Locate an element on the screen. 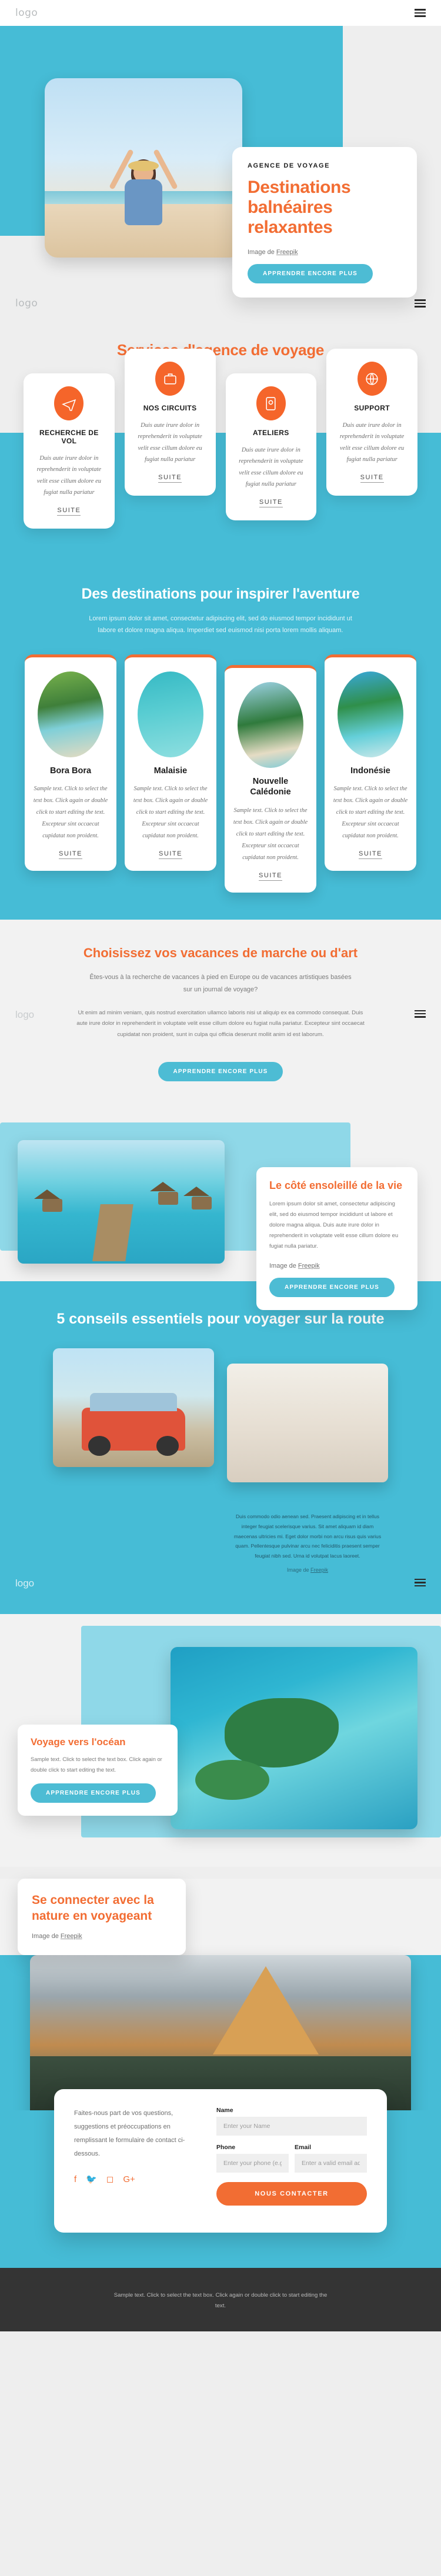 This screenshot has height=2576, width=441. walking-art-cta-wrap: APPRENDRE ENCORE PLUS is located at coordinates (220, 1061).